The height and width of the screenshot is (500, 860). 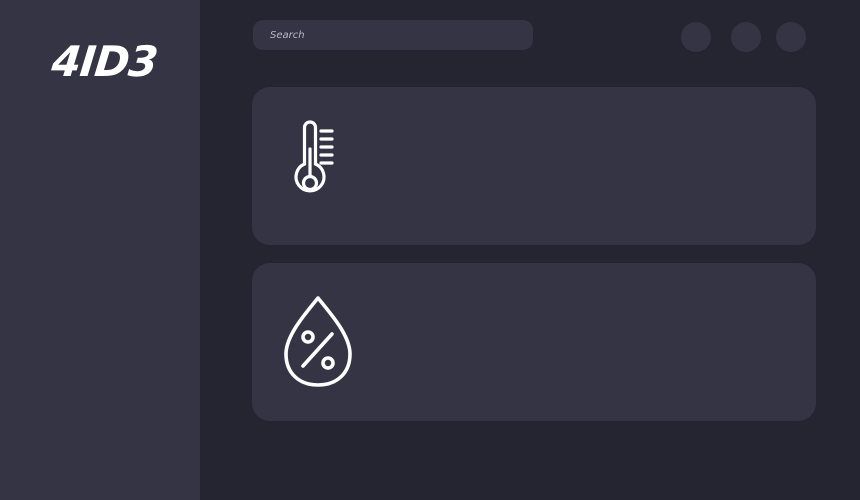 What do you see at coordinates (393, 35) in the screenshot?
I see `search-input: Search` at bounding box center [393, 35].